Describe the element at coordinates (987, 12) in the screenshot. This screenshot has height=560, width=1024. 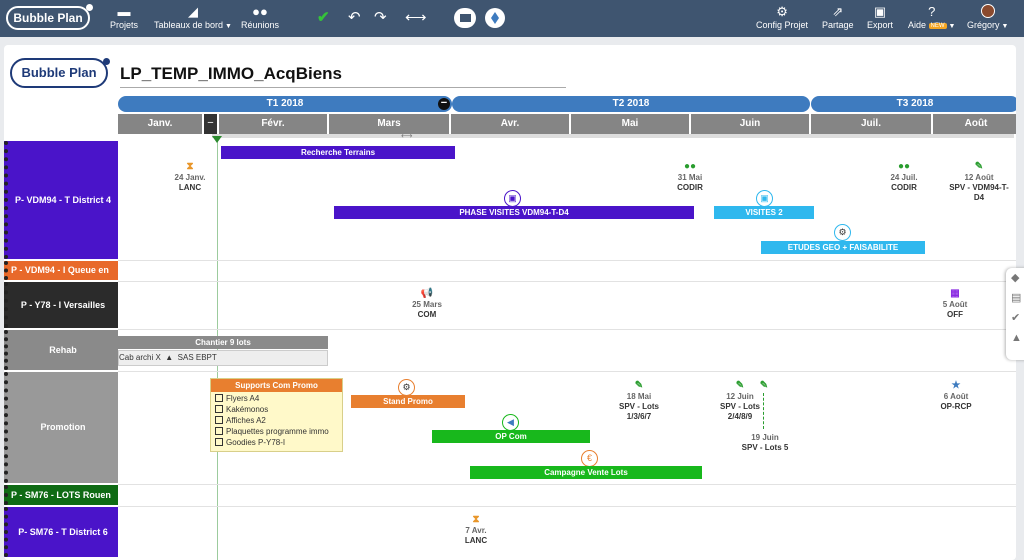
I see `avatar` at that location.